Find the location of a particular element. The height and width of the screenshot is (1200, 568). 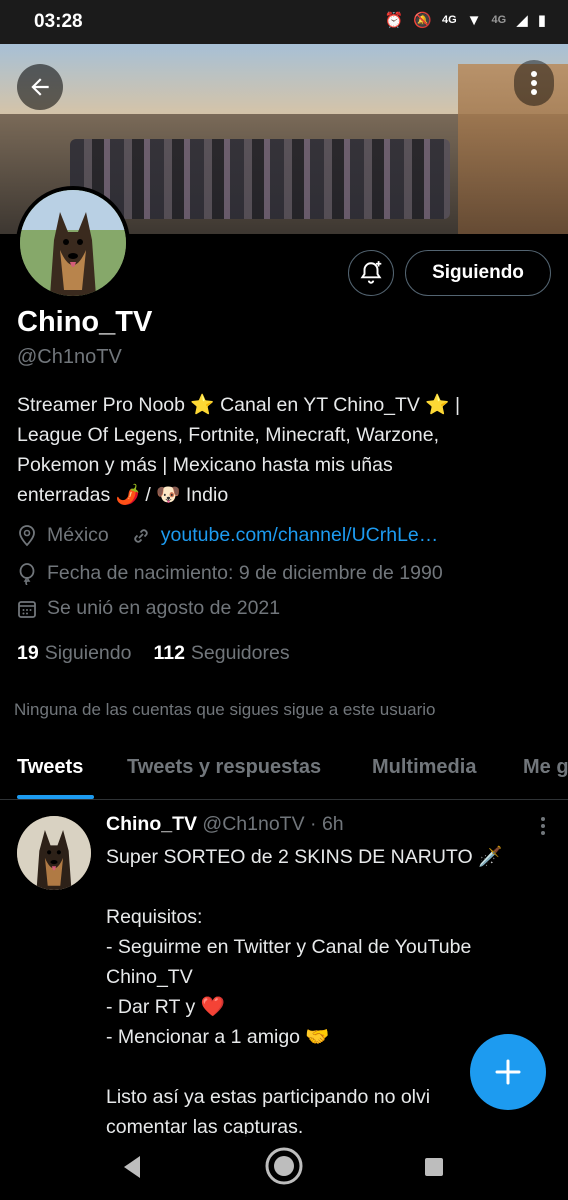

nav-back-icon is located at coordinates (132, 1167).